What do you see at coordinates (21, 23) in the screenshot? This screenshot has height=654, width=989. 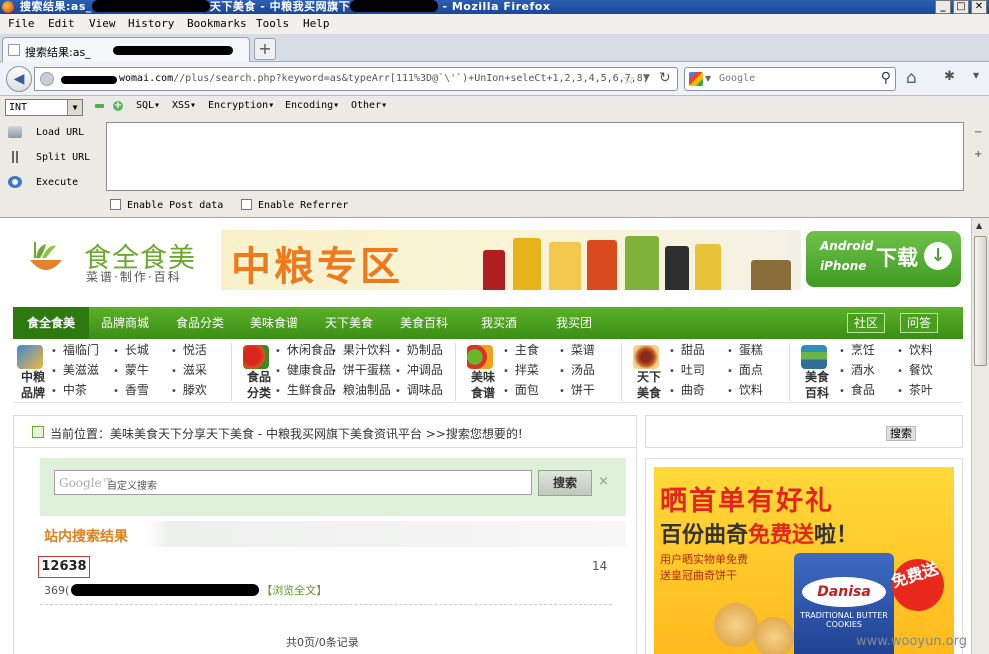 I see `menu-file: File` at bounding box center [21, 23].